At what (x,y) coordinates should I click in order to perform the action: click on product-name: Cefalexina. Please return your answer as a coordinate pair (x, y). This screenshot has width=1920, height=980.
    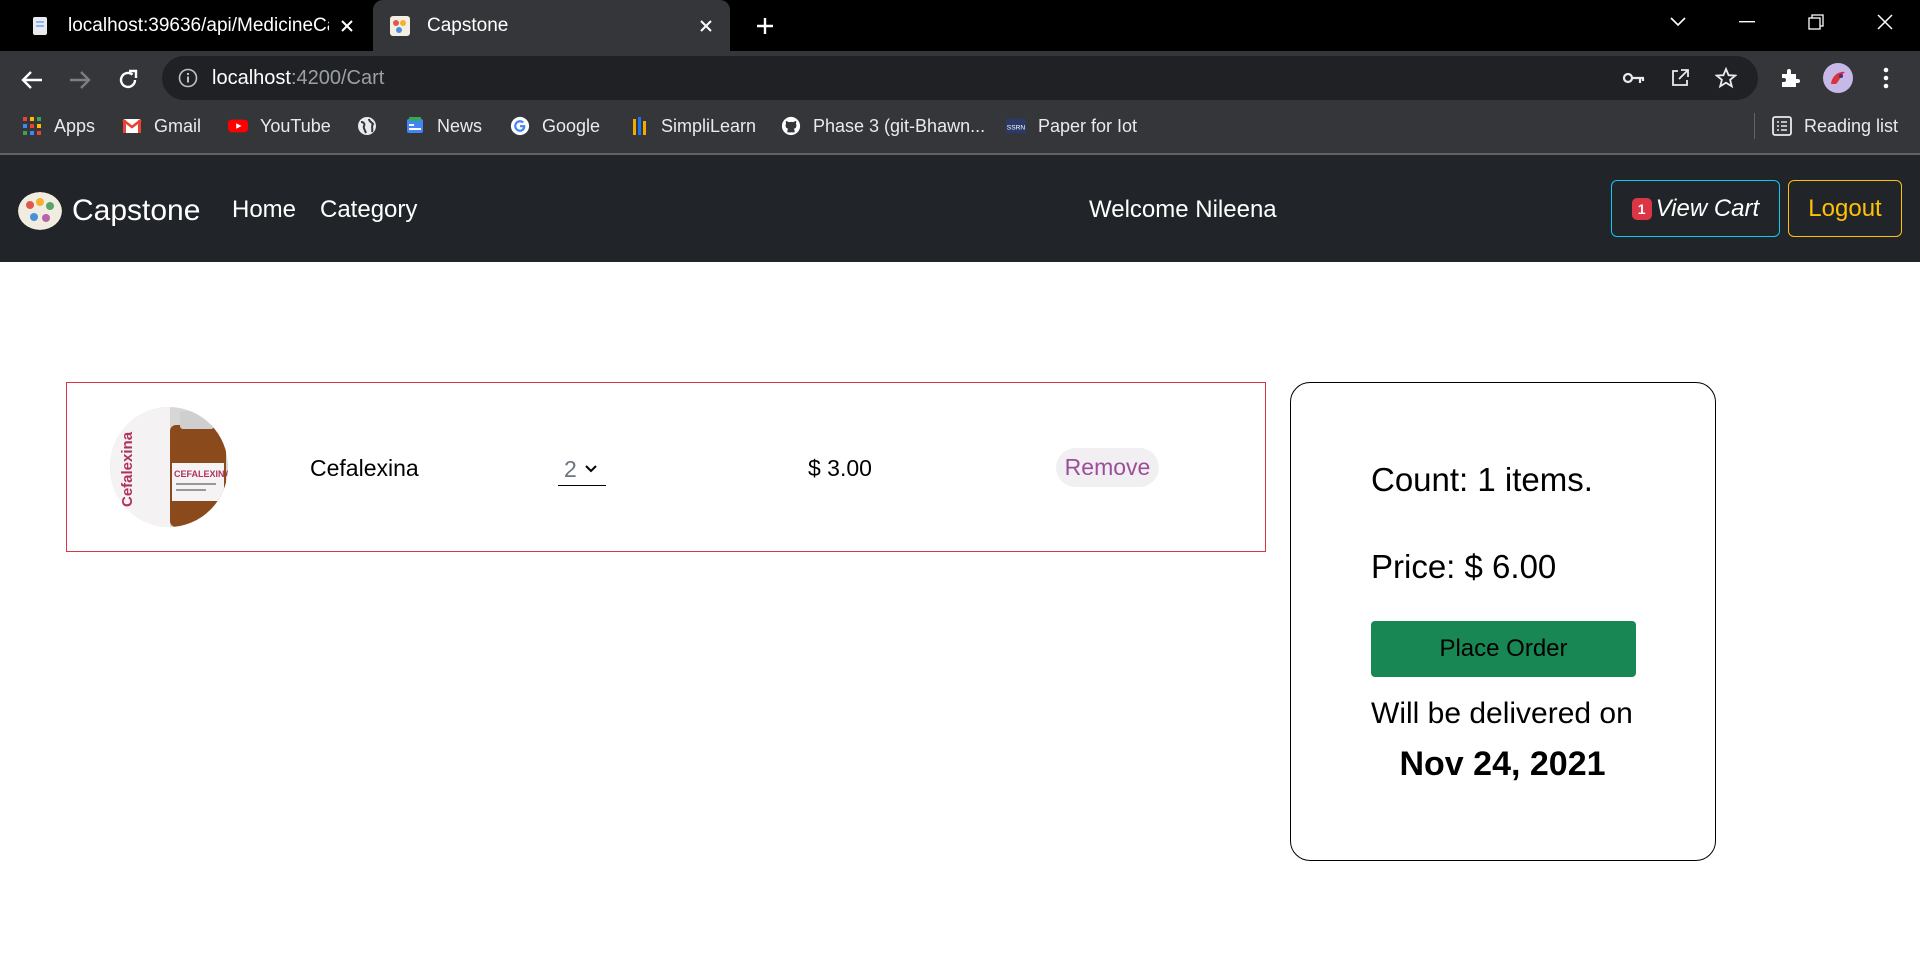
    Looking at the image, I should click on (364, 468).